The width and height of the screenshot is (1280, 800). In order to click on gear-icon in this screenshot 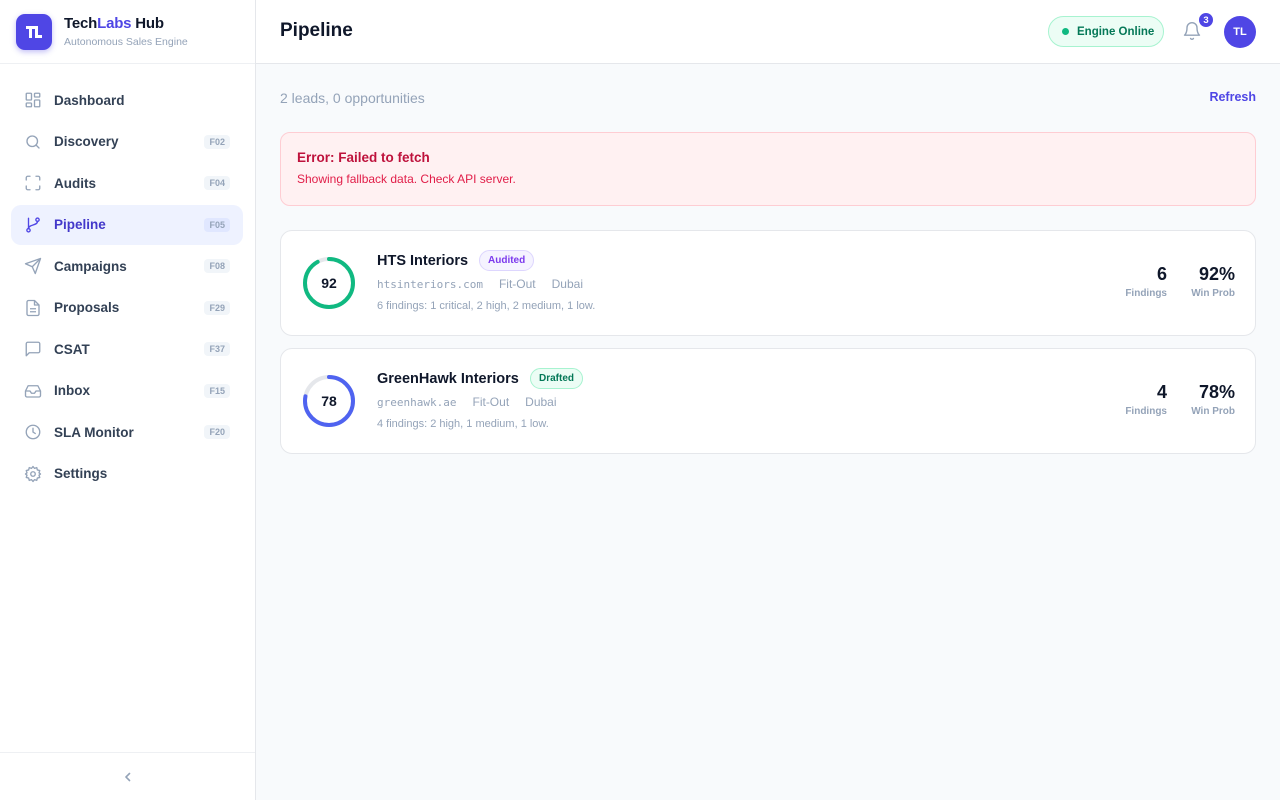, I will do `click(33, 474)`.